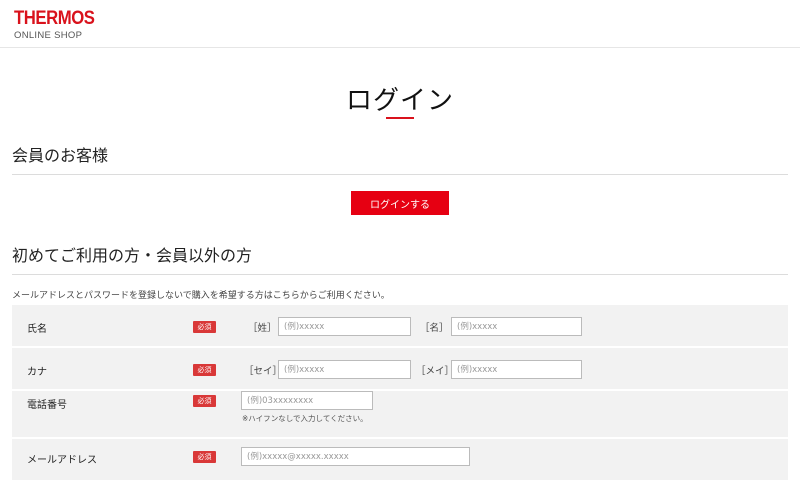  I want to click on email-input, so click(355, 456).